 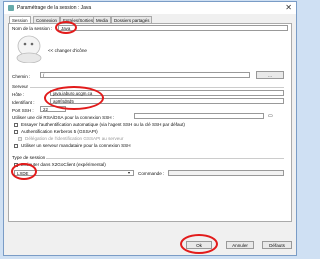 I want to click on annotation-circle-session-type, so click(x=24, y=171).